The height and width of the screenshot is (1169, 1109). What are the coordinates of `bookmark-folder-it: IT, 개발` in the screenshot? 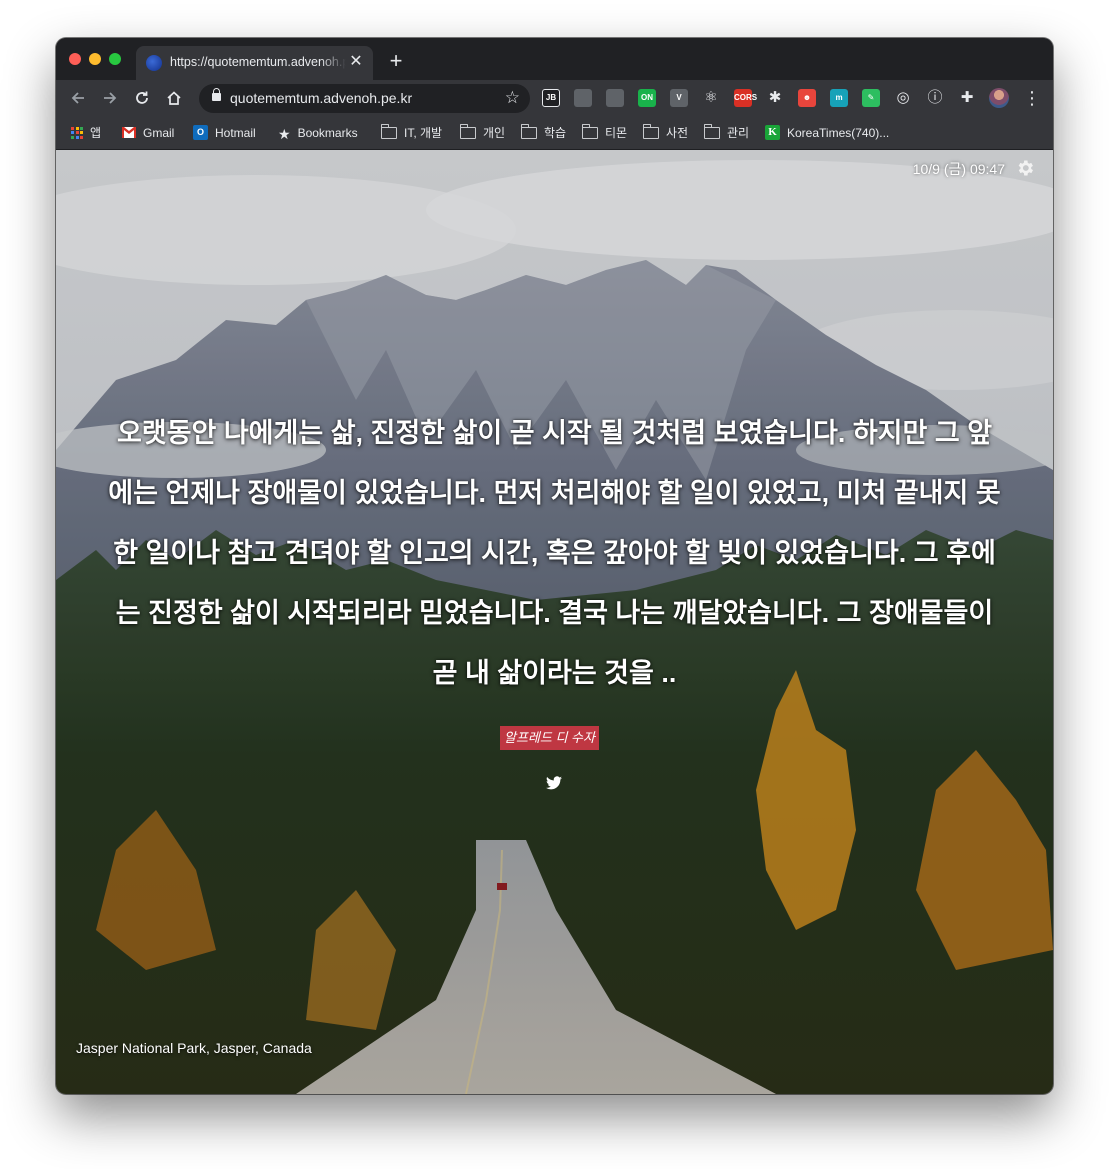 It's located at (411, 133).